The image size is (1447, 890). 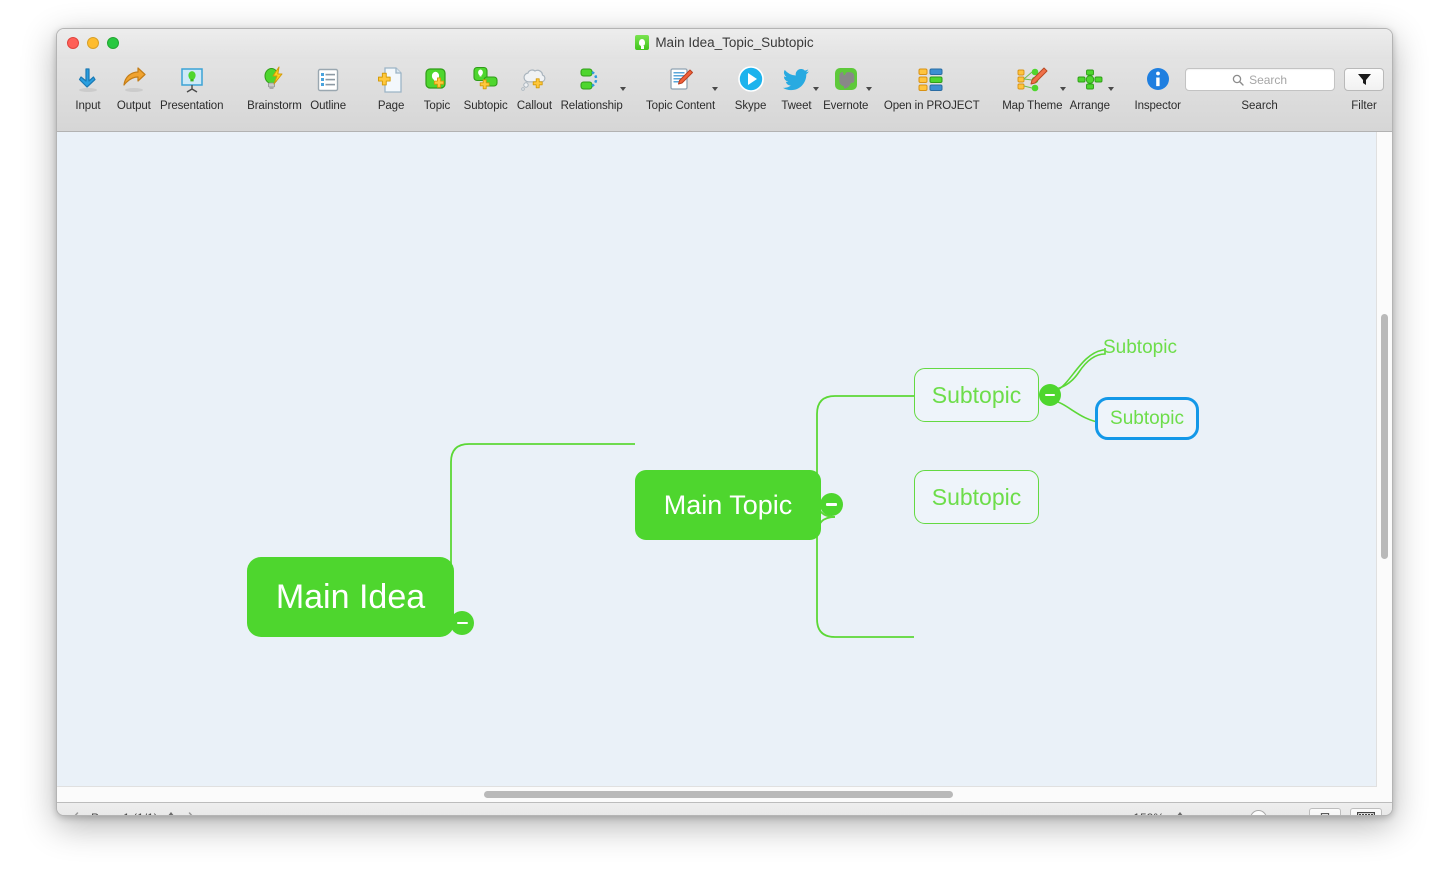 I want to click on chevron-right-icon, so click(x=190, y=813).